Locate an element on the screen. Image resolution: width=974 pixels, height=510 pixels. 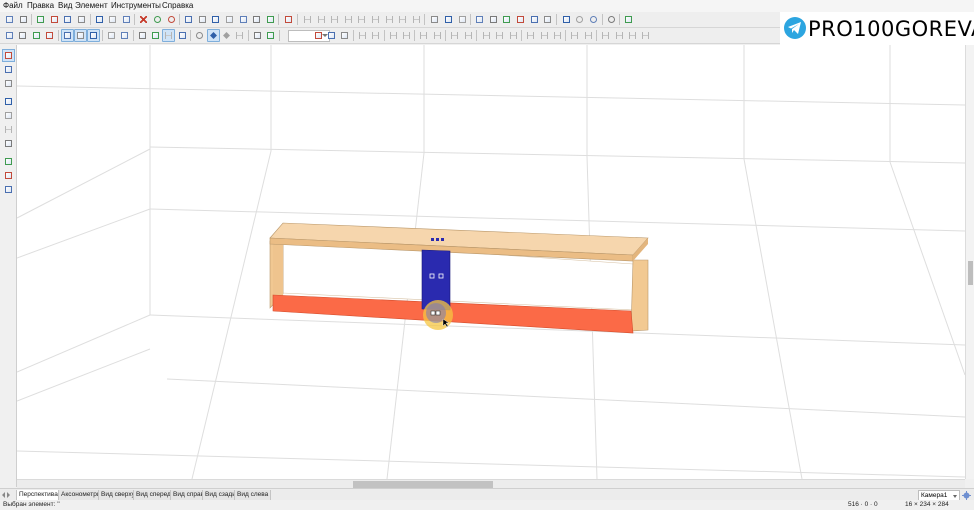
list-button is located at coordinates (182, 35).